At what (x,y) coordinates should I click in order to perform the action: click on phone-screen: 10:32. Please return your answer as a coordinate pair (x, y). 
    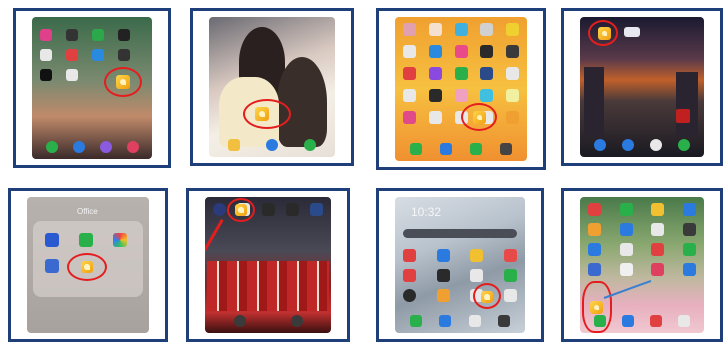
    Looking at the image, I should click on (460, 265).